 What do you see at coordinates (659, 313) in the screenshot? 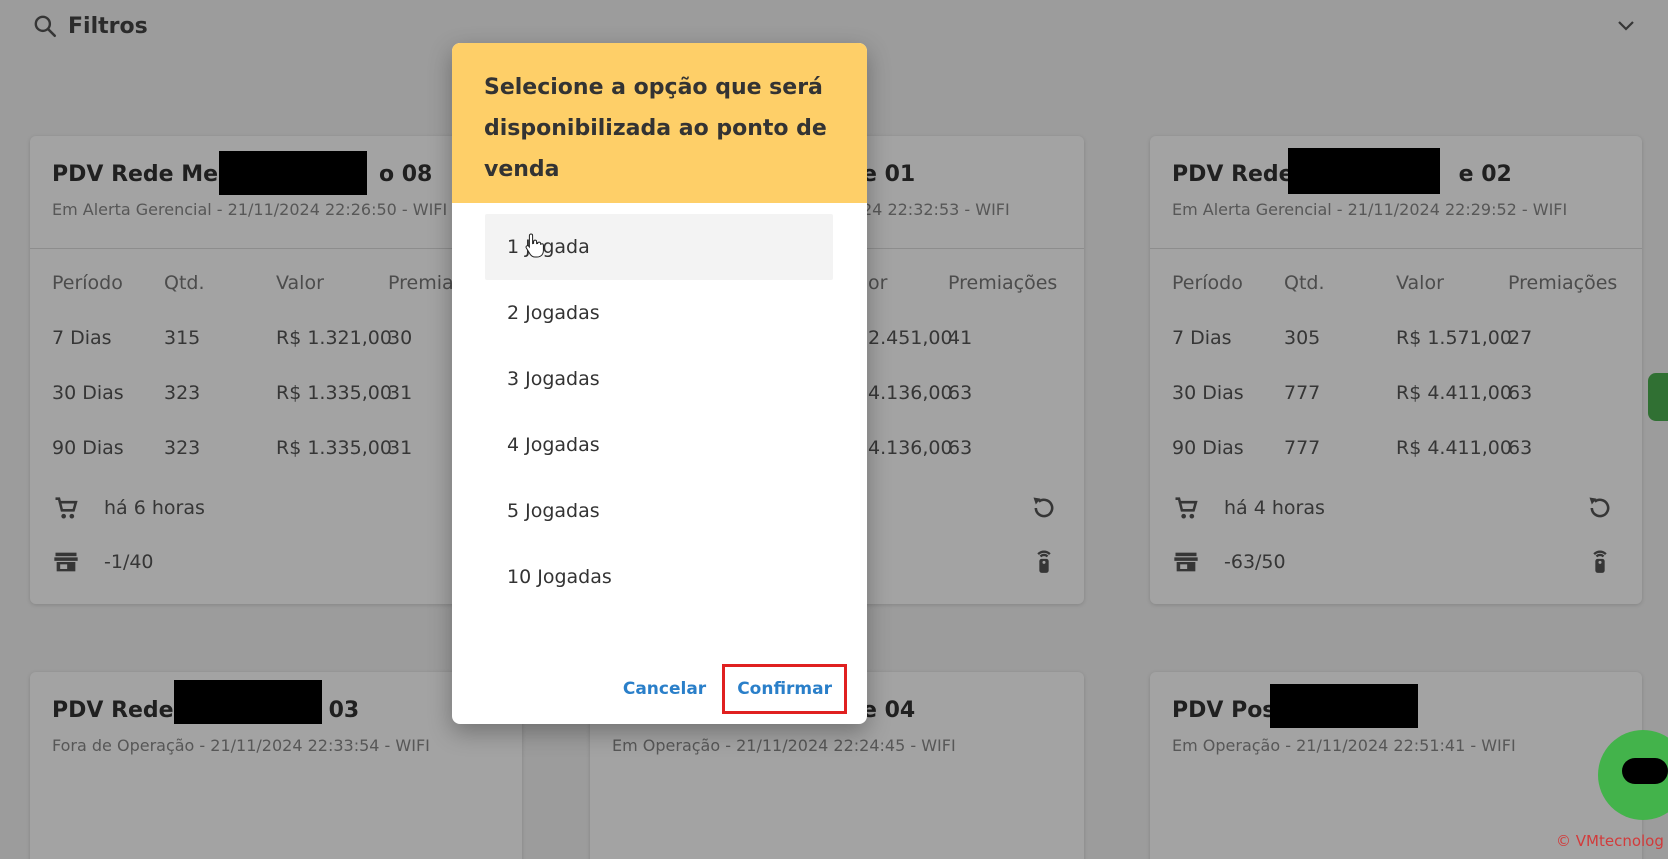
I see `option-item: 2 Jogadas` at bounding box center [659, 313].